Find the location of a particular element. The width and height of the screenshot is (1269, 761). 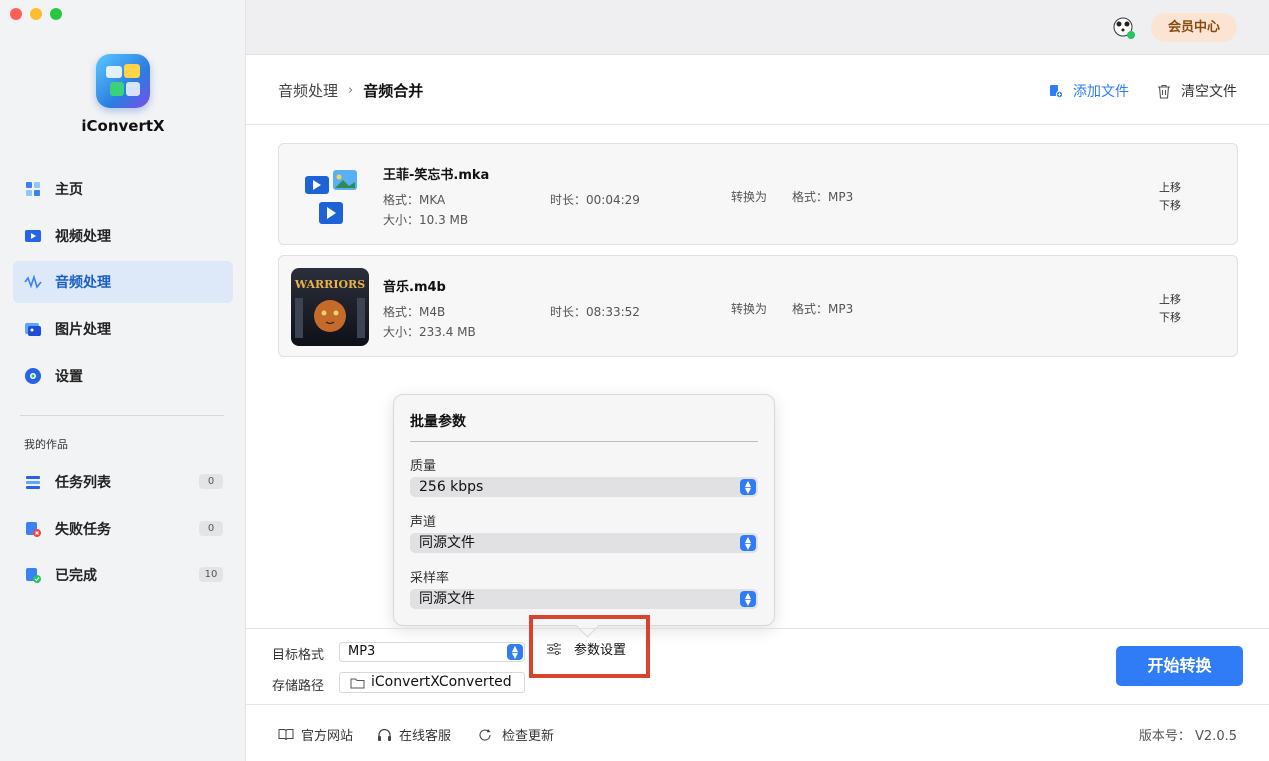

sidebar-item-label: 设置 is located at coordinates (69, 377).